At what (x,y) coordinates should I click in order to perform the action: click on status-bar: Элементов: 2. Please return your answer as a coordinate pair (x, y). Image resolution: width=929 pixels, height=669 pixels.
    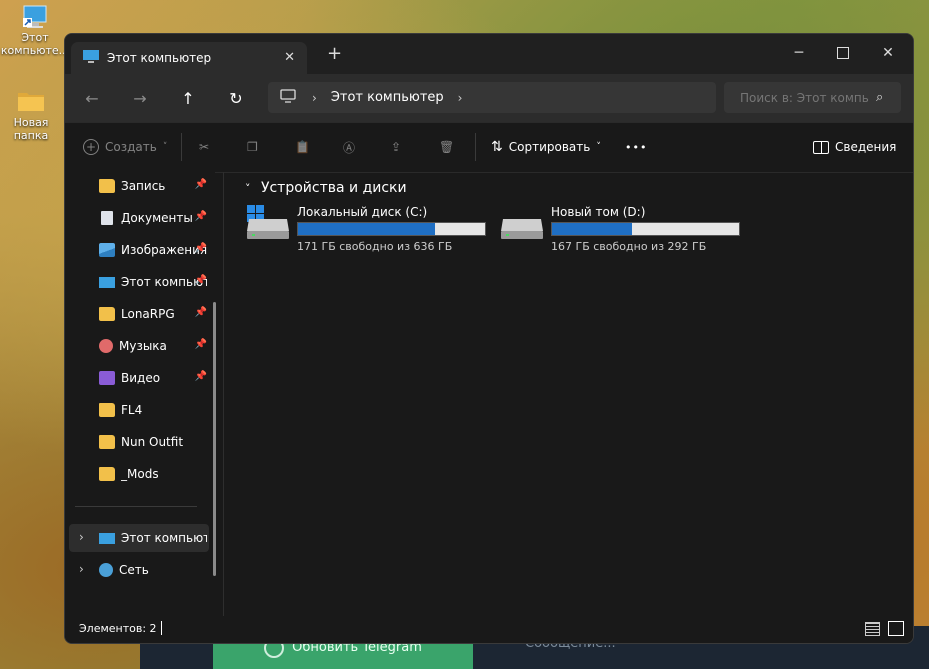
    Looking at the image, I should click on (489, 629).